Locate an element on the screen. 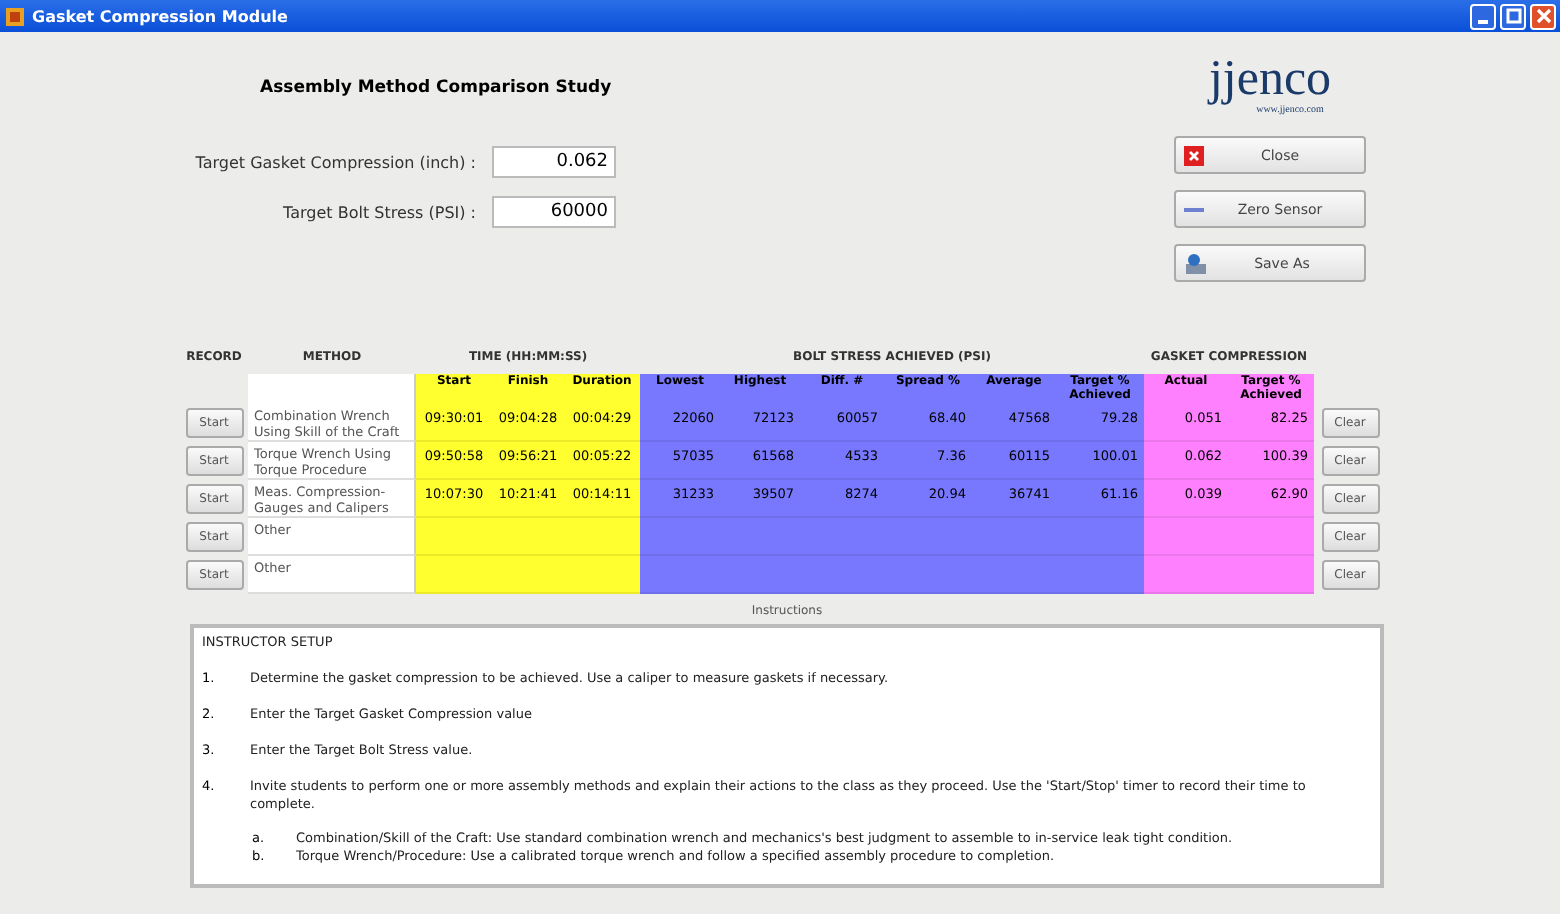 The width and height of the screenshot is (1560, 914). maximize-icon is located at coordinates (1513, 16).